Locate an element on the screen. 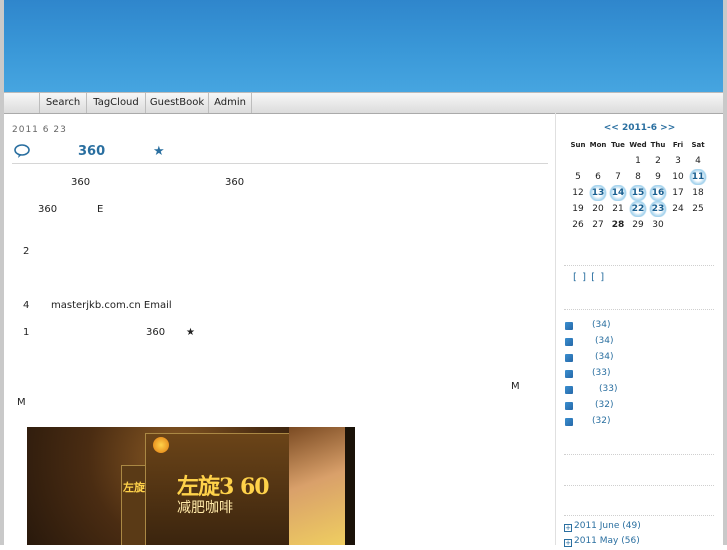 Image resolution: width=727 pixels, height=550 pixels. body-text: E is located at coordinates (100, 209).